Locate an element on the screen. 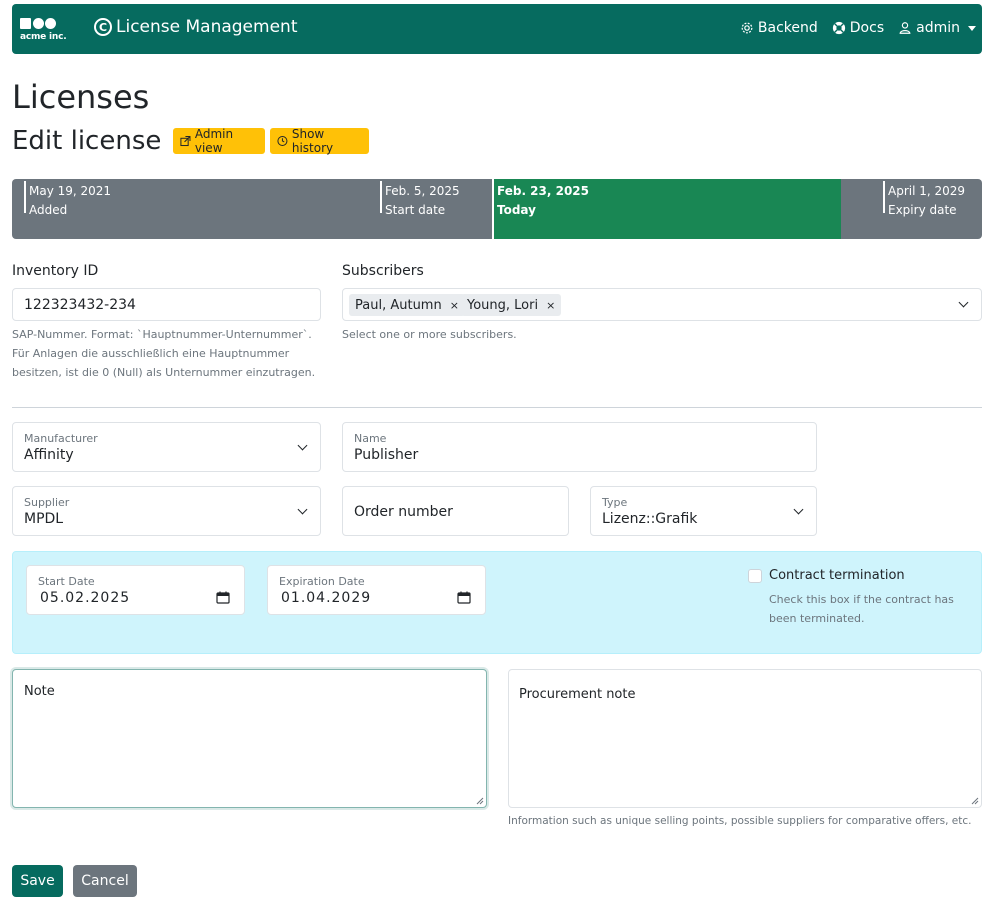 This screenshot has height=913, width=1000. timeline-date: April 1, 2029 is located at coordinates (927, 191).